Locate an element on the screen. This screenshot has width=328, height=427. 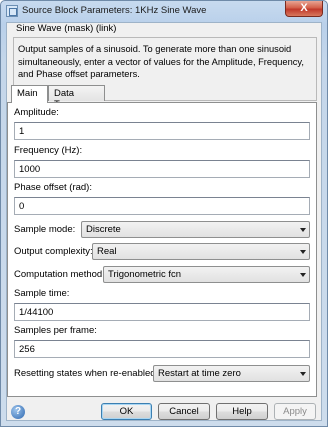
resetting-states-select: Restart at time zero is located at coordinates (231, 373).